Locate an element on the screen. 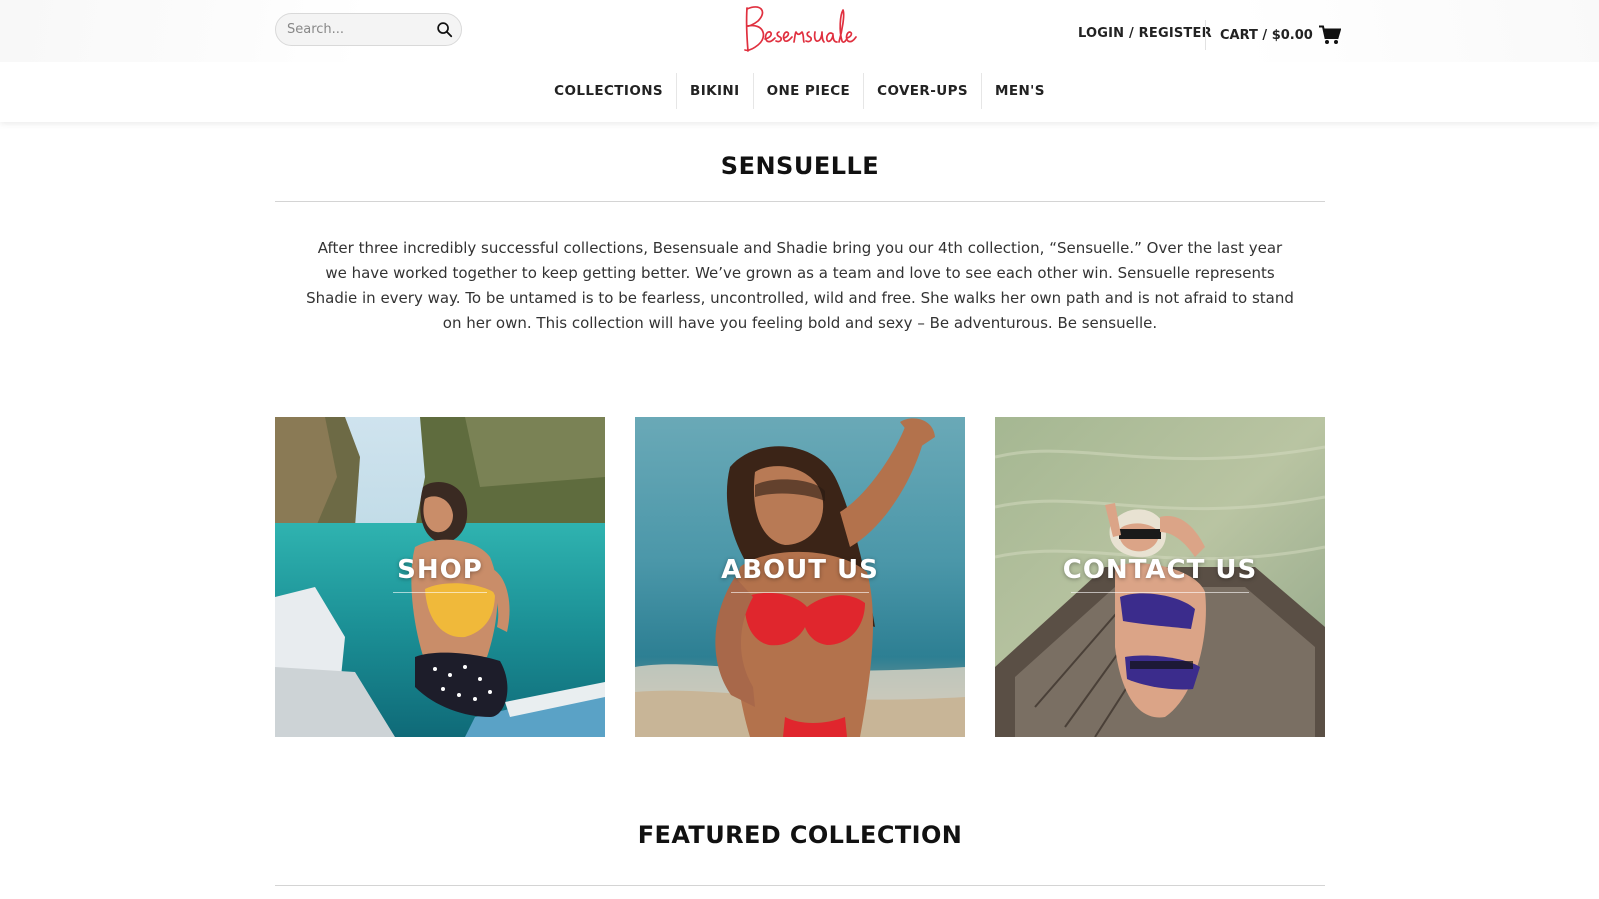 This screenshot has width=1599, height=899. search-bar is located at coordinates (368, 29).